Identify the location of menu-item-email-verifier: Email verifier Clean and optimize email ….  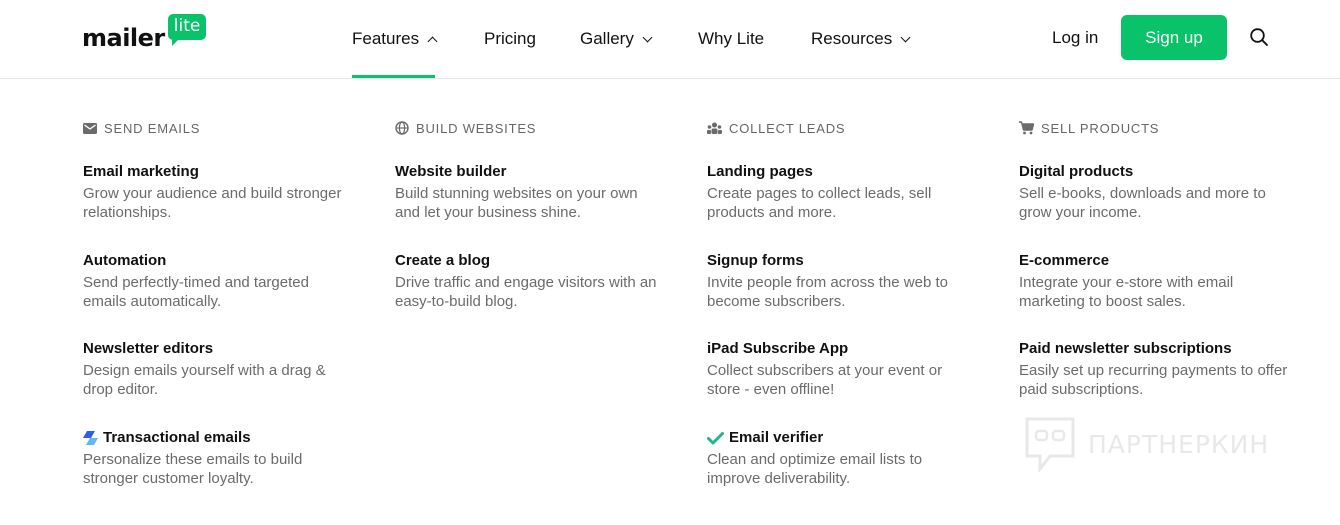
(842, 458).